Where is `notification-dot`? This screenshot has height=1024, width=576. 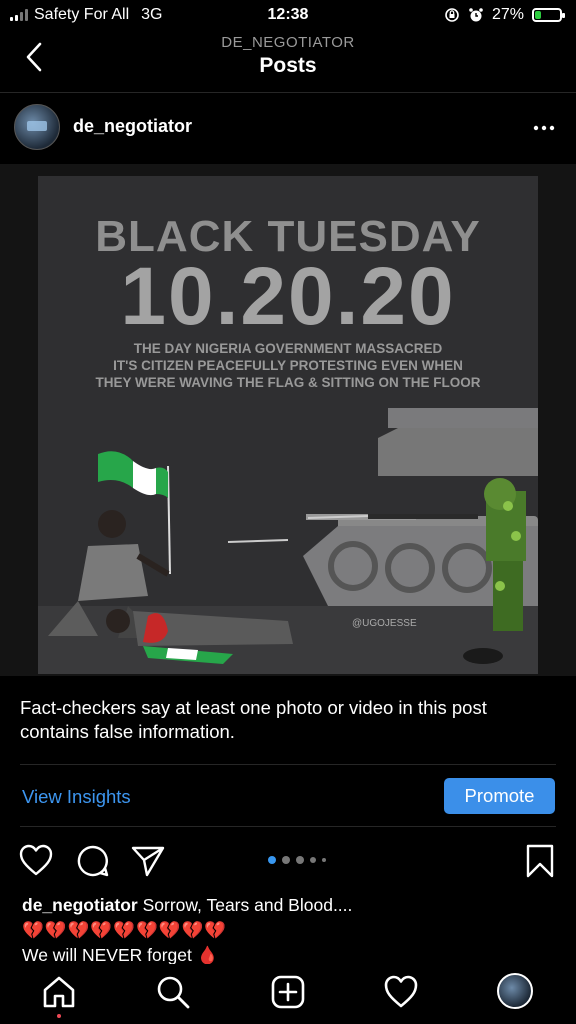
notification-dot is located at coordinates (59, 1016).